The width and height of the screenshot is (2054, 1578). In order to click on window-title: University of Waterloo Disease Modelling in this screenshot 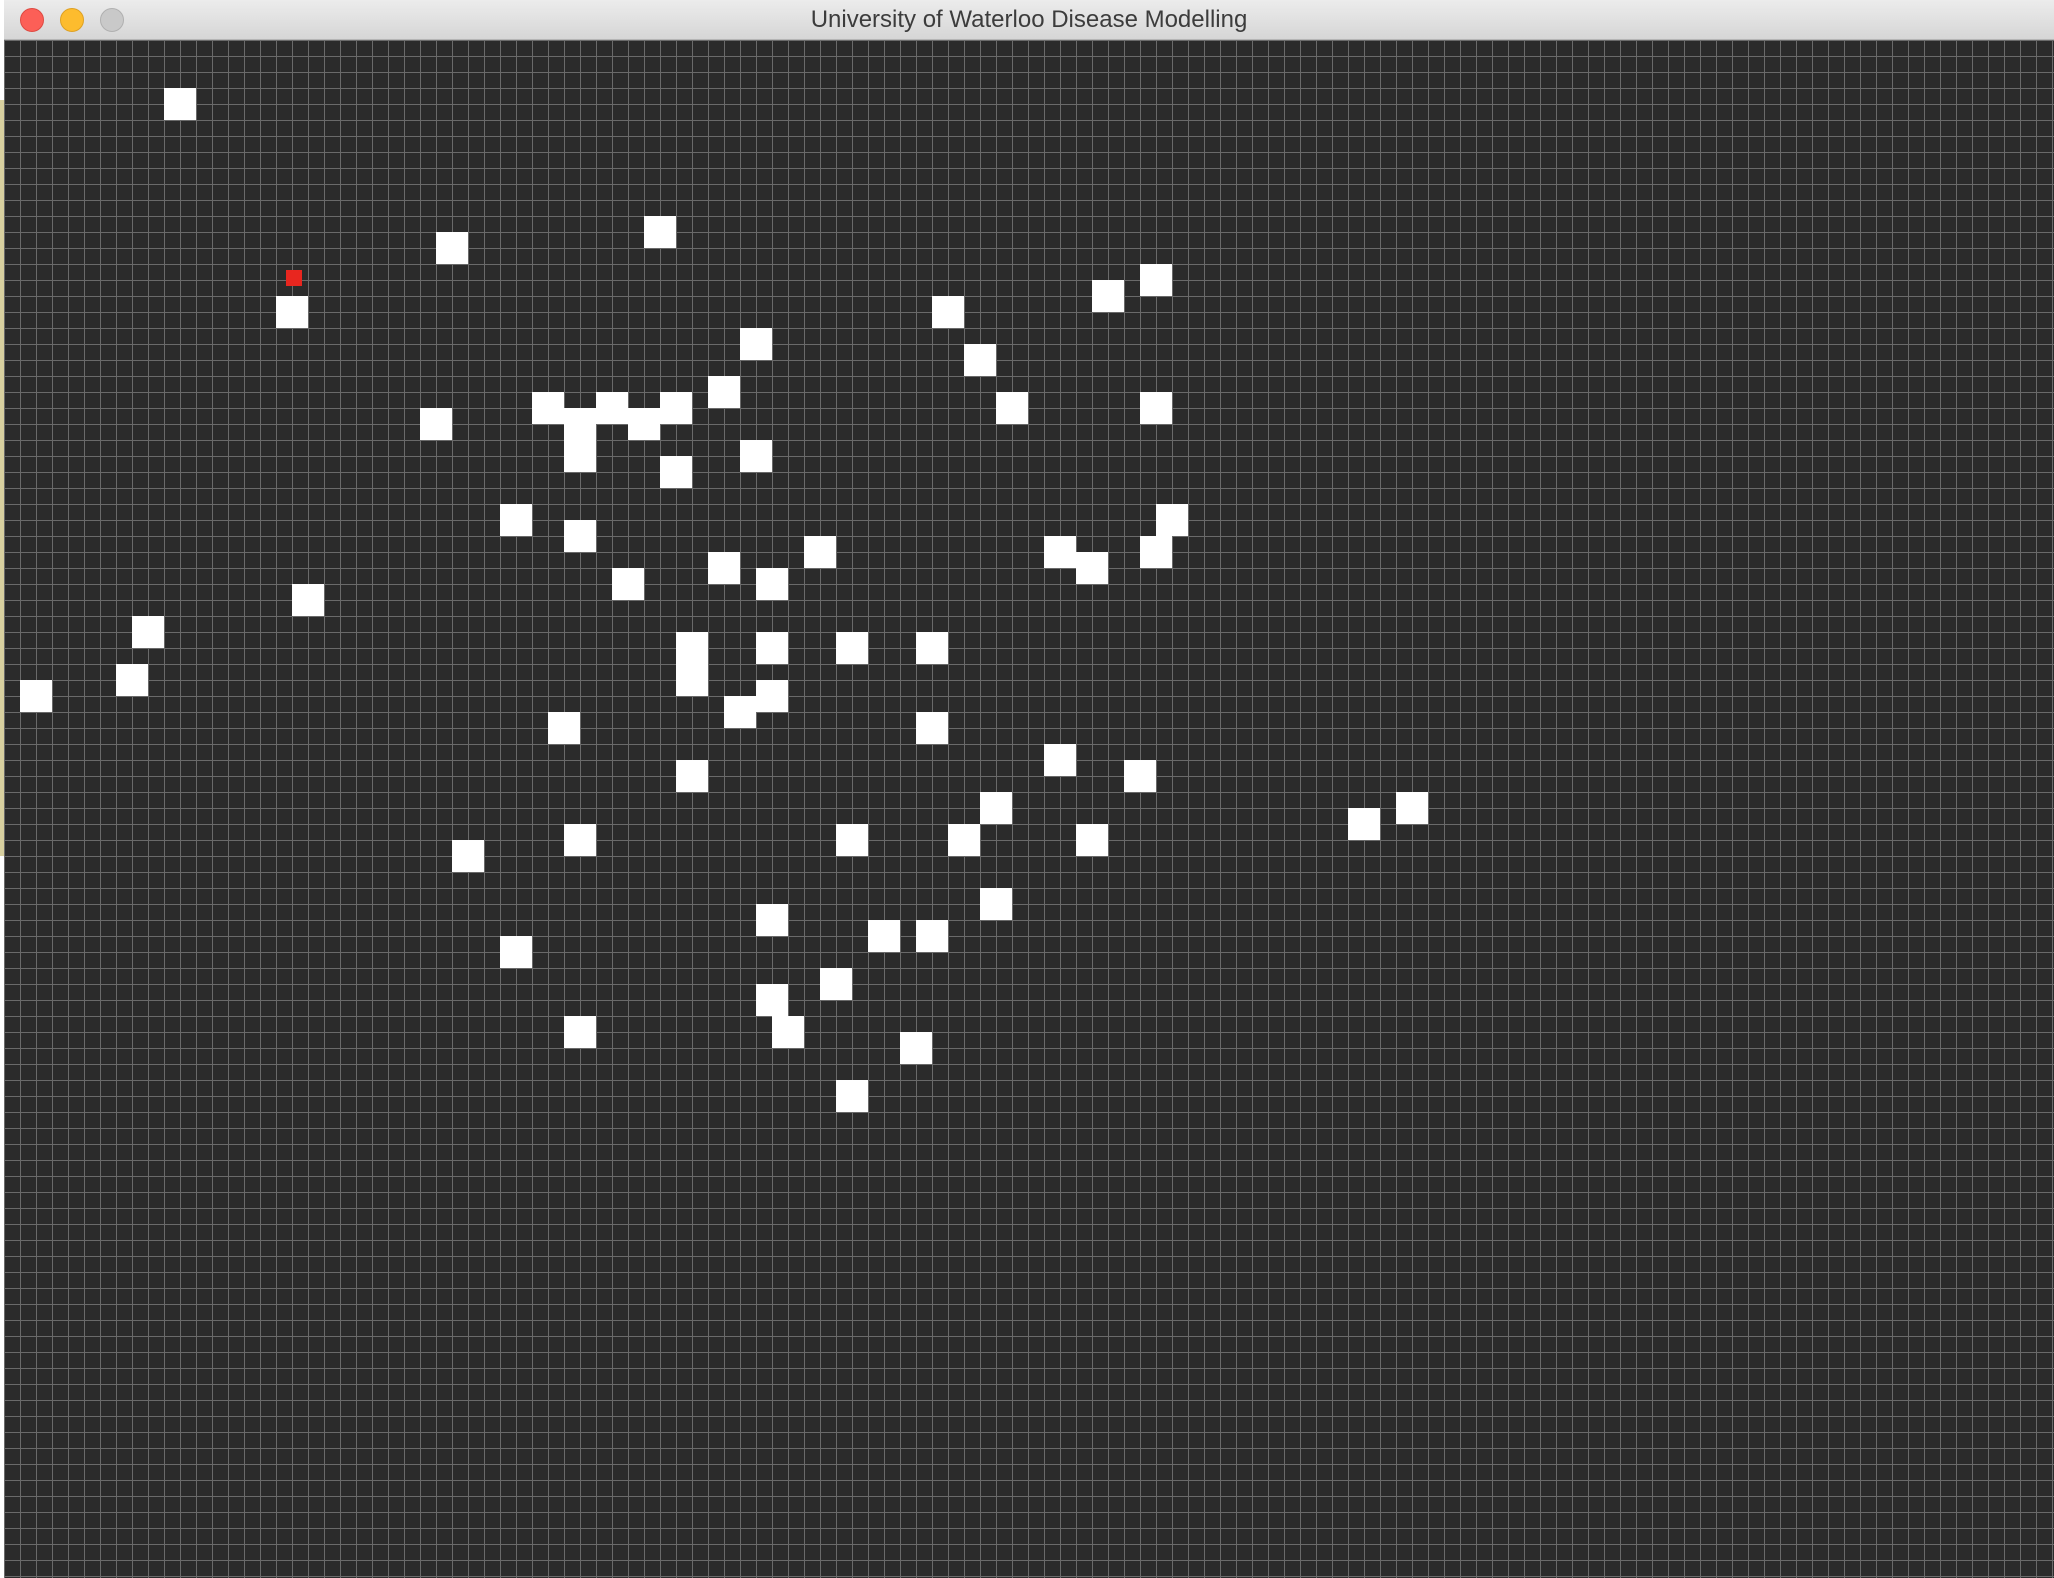, I will do `click(1029, 19)`.